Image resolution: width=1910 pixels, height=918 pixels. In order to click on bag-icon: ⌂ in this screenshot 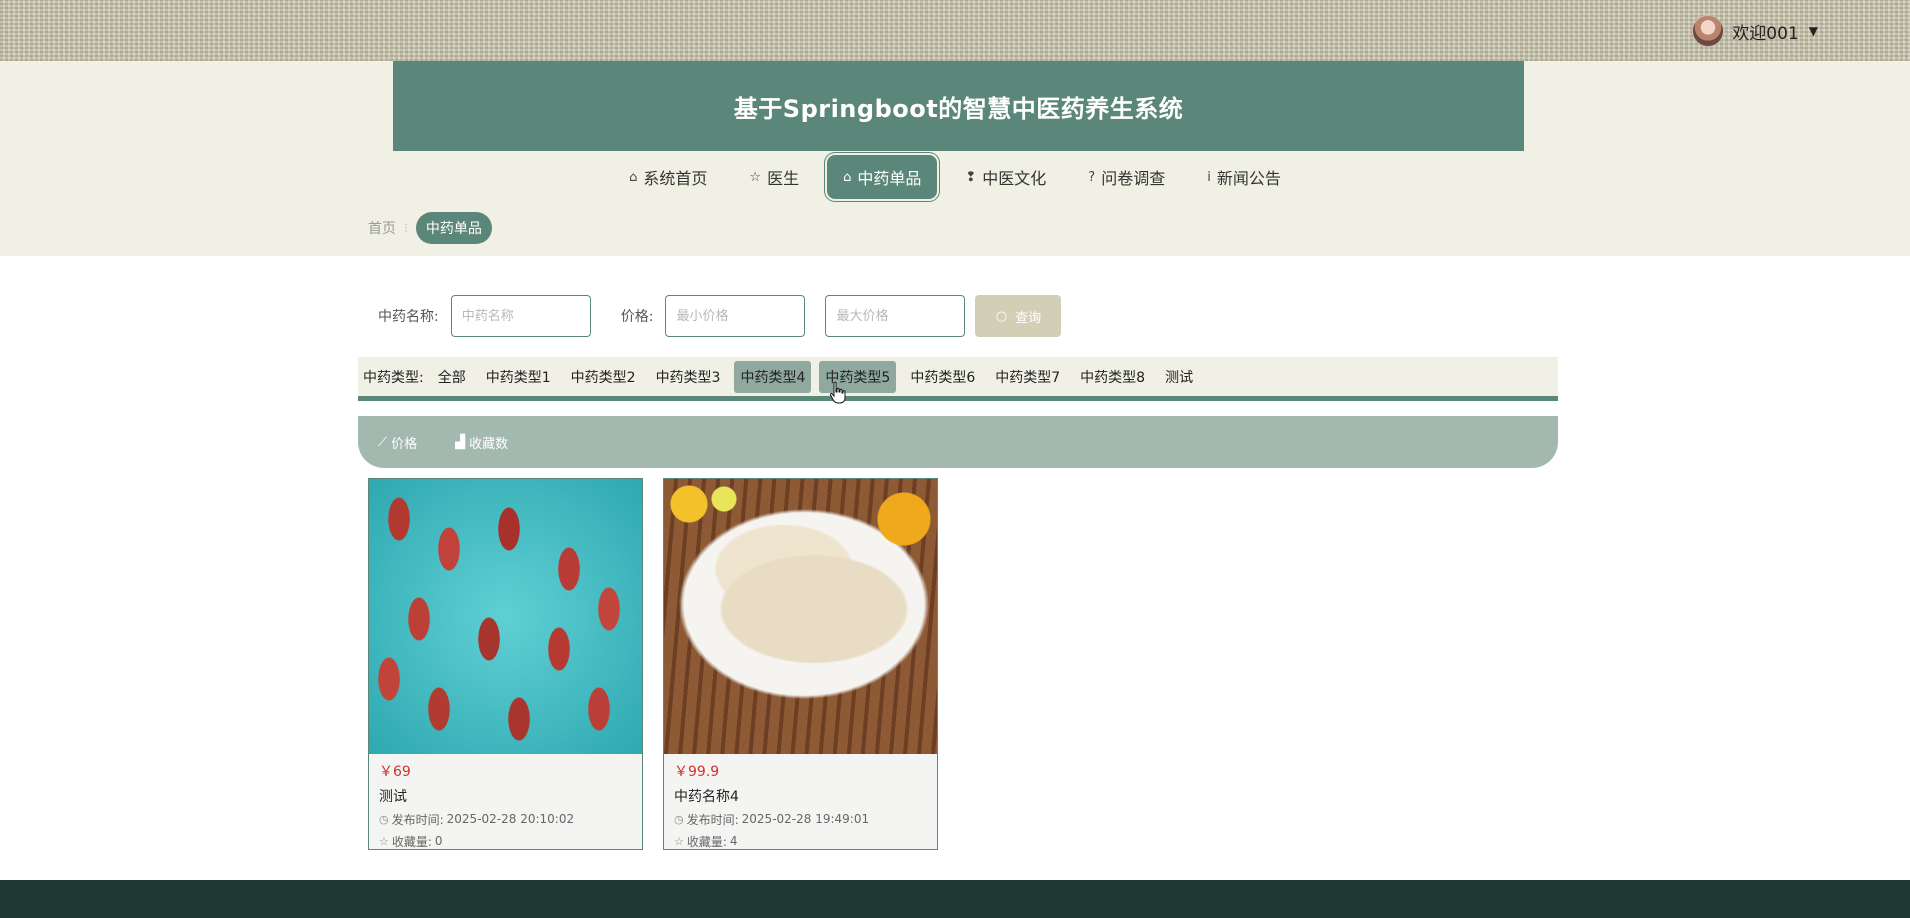, I will do `click(847, 177)`.